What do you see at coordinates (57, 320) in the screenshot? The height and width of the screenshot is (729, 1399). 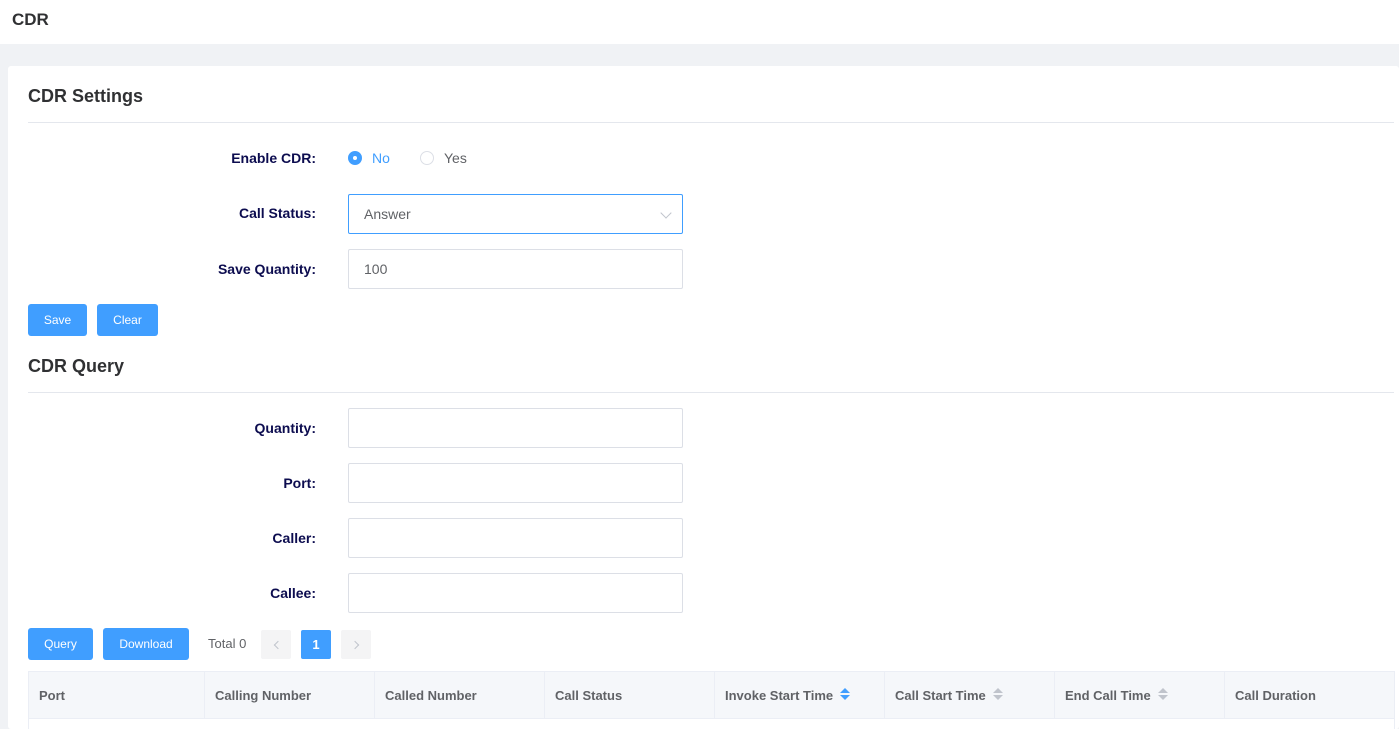 I see `save-button: Save` at bounding box center [57, 320].